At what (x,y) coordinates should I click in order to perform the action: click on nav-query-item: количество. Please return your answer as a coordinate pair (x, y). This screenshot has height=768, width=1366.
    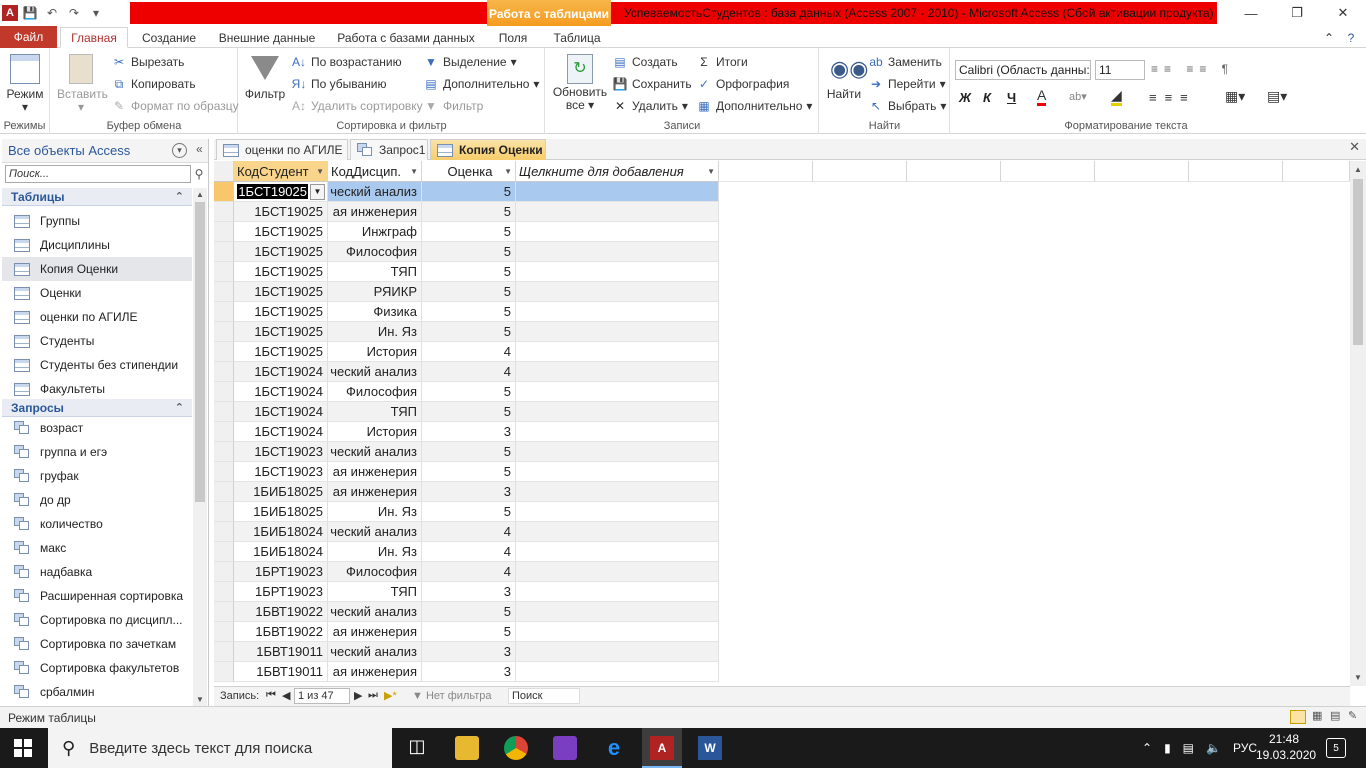
    Looking at the image, I should click on (97, 524).